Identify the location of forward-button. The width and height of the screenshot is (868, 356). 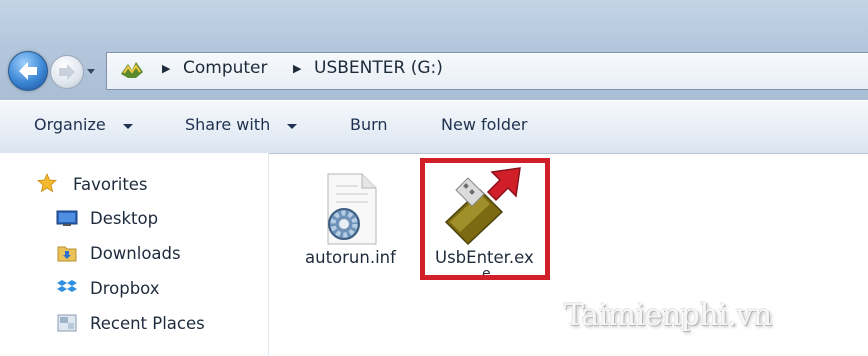
(67, 72).